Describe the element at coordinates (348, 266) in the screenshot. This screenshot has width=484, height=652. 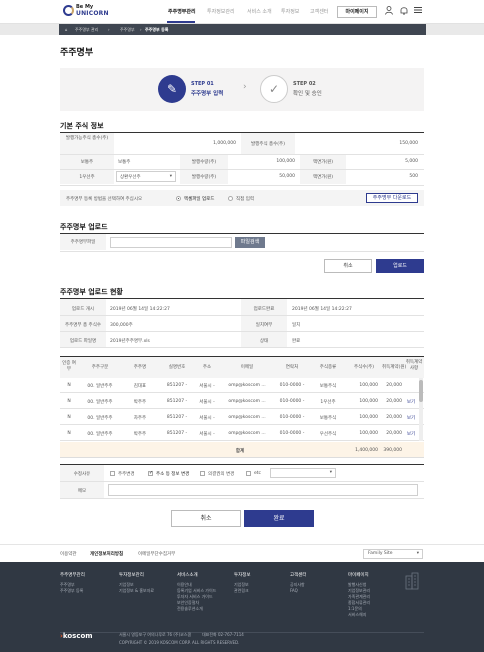
I see `upload-cancel-button: 취소` at that location.